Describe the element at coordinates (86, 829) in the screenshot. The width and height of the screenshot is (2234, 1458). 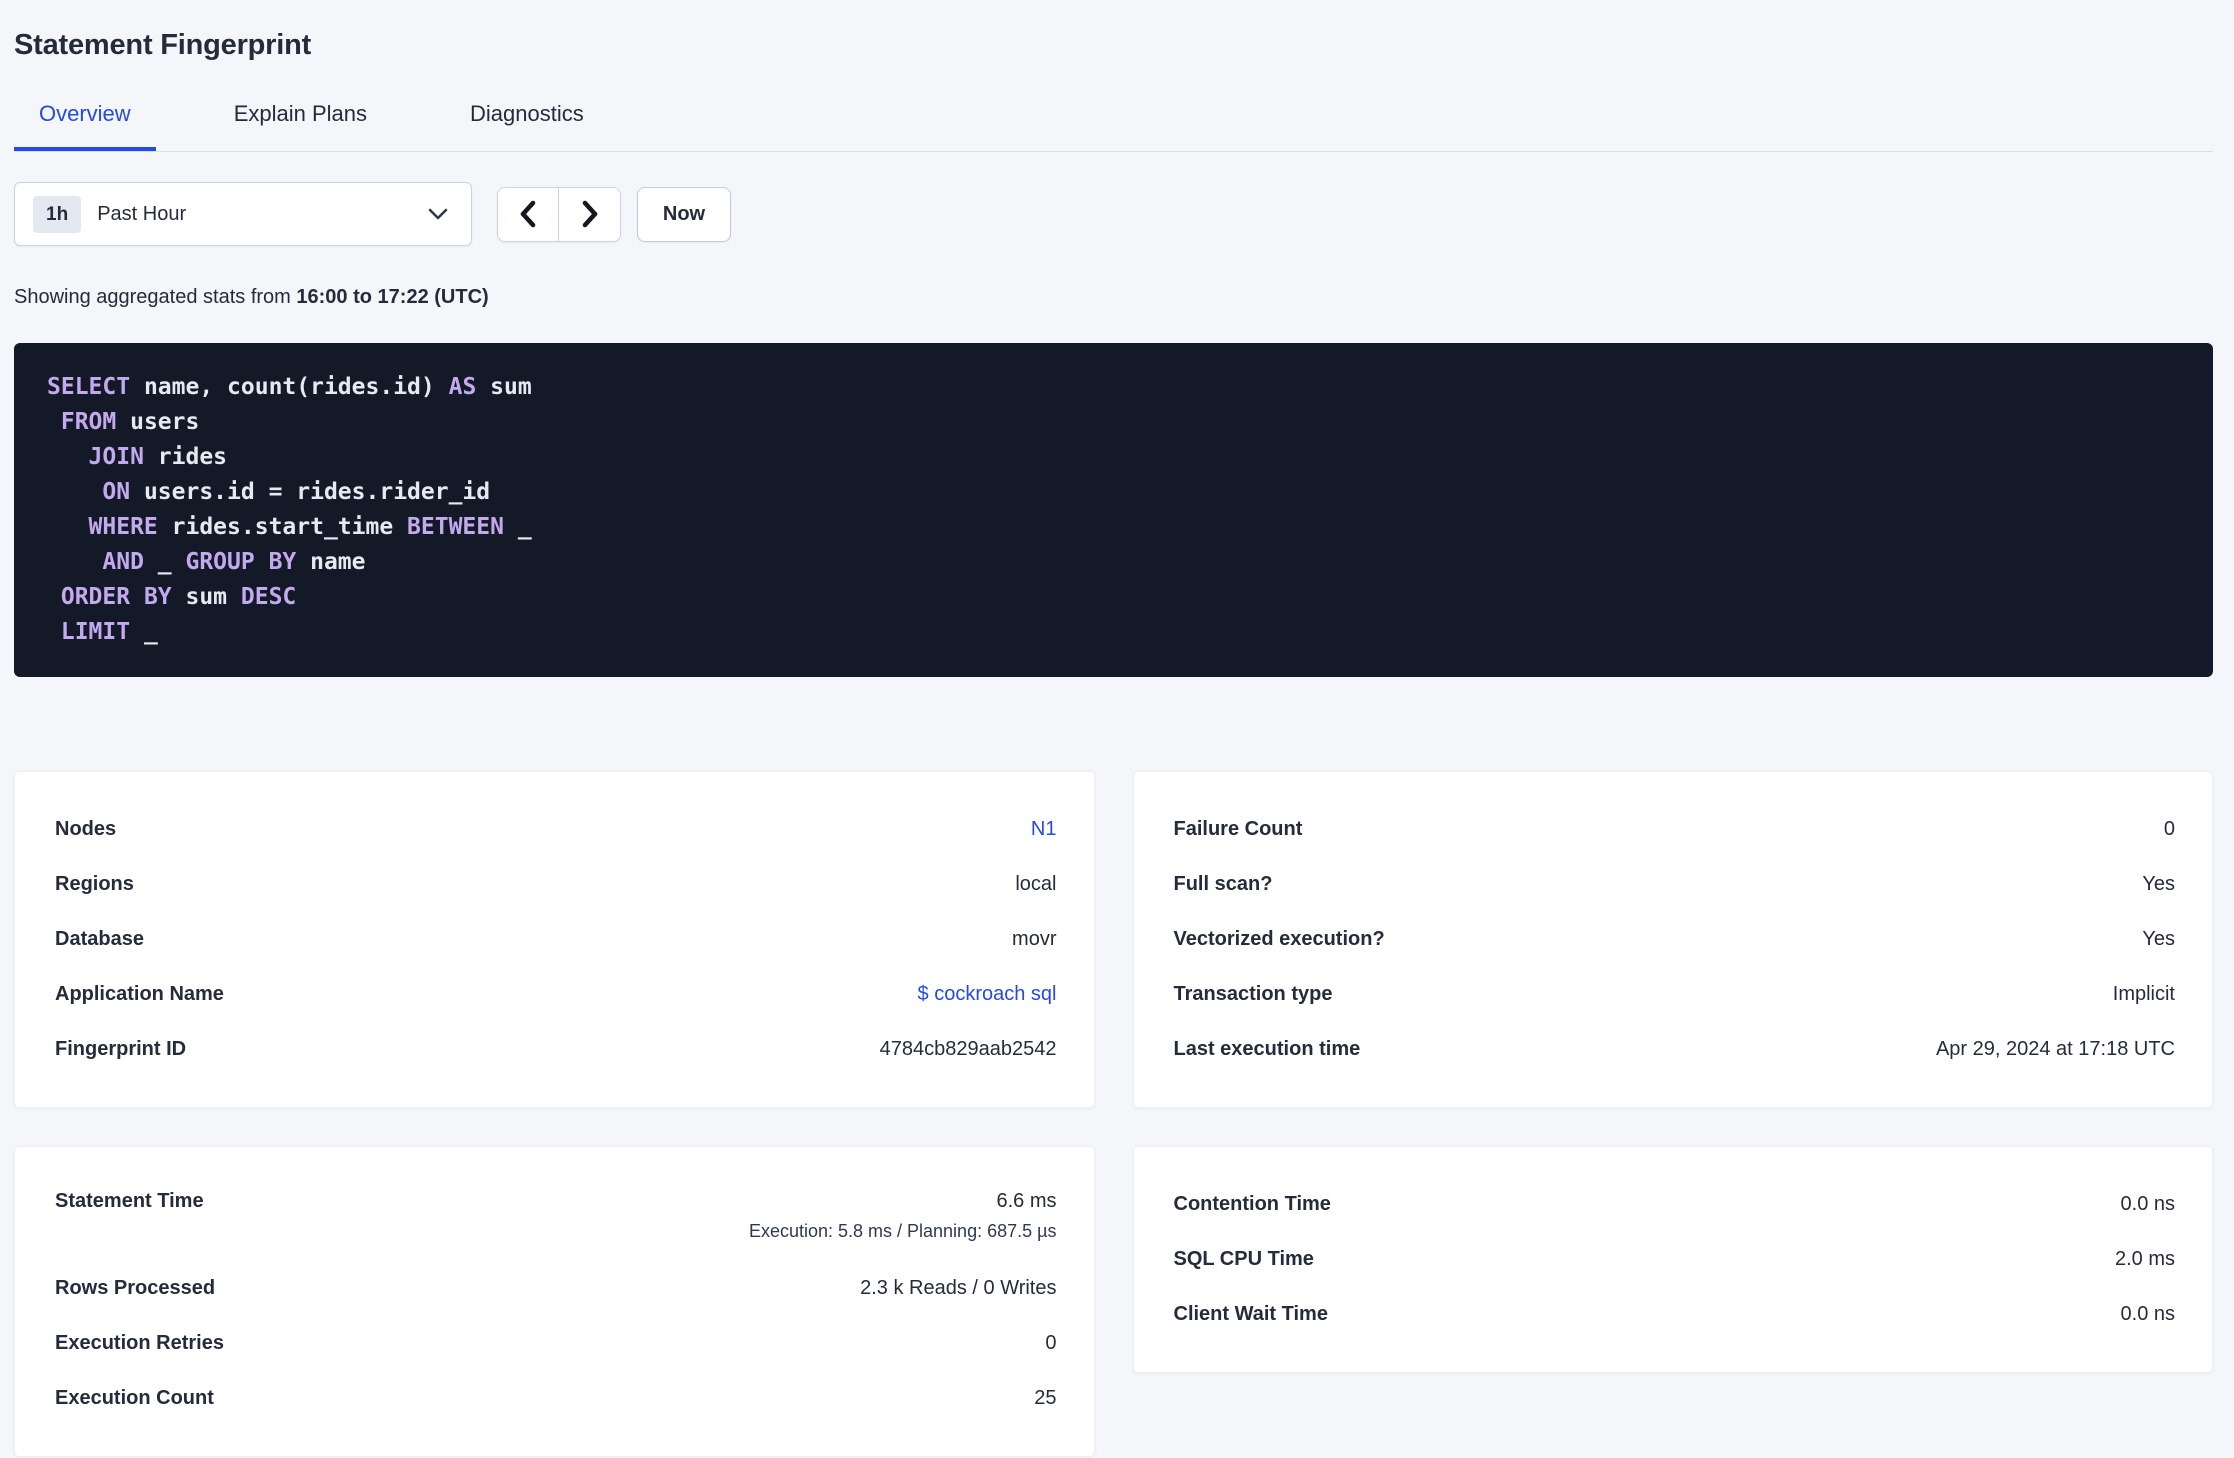
I see `stat-label: Nodes` at that location.